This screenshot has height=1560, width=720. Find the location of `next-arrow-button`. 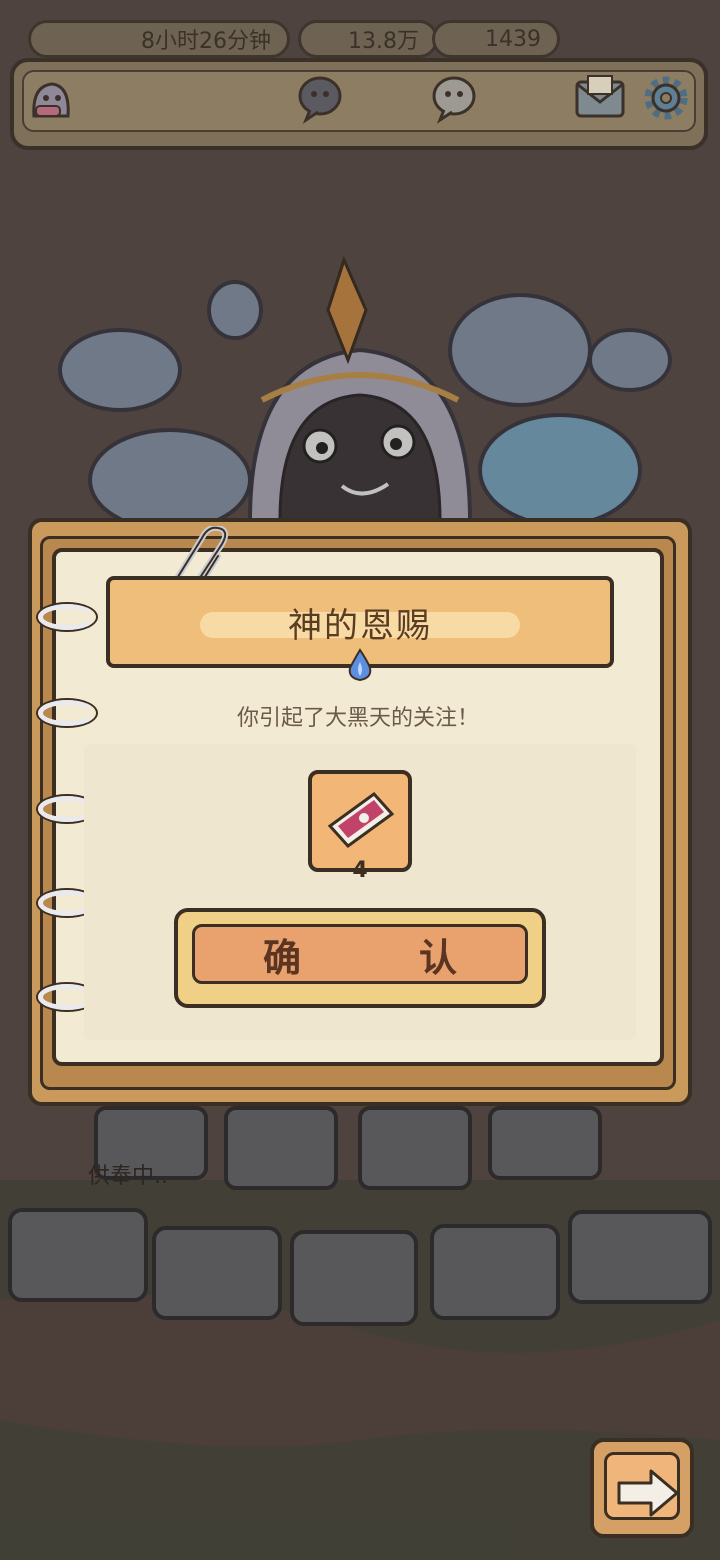

next-arrow-button is located at coordinates (642, 1488).